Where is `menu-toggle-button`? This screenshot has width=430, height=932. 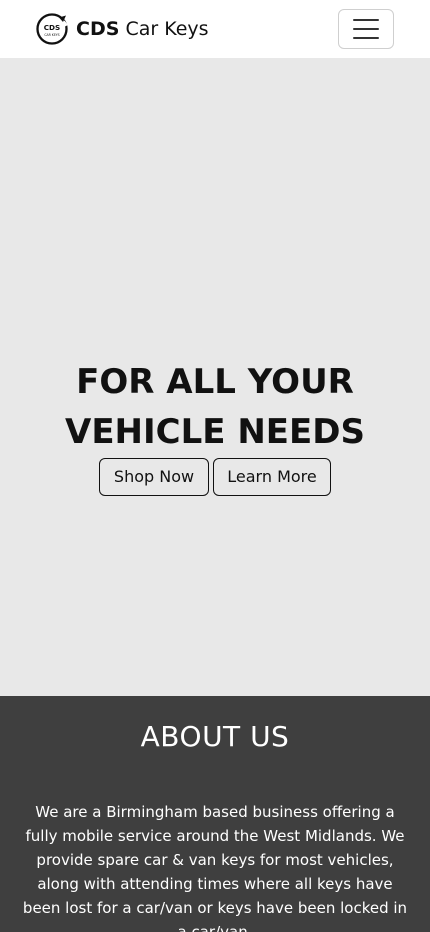 menu-toggle-button is located at coordinates (366, 29).